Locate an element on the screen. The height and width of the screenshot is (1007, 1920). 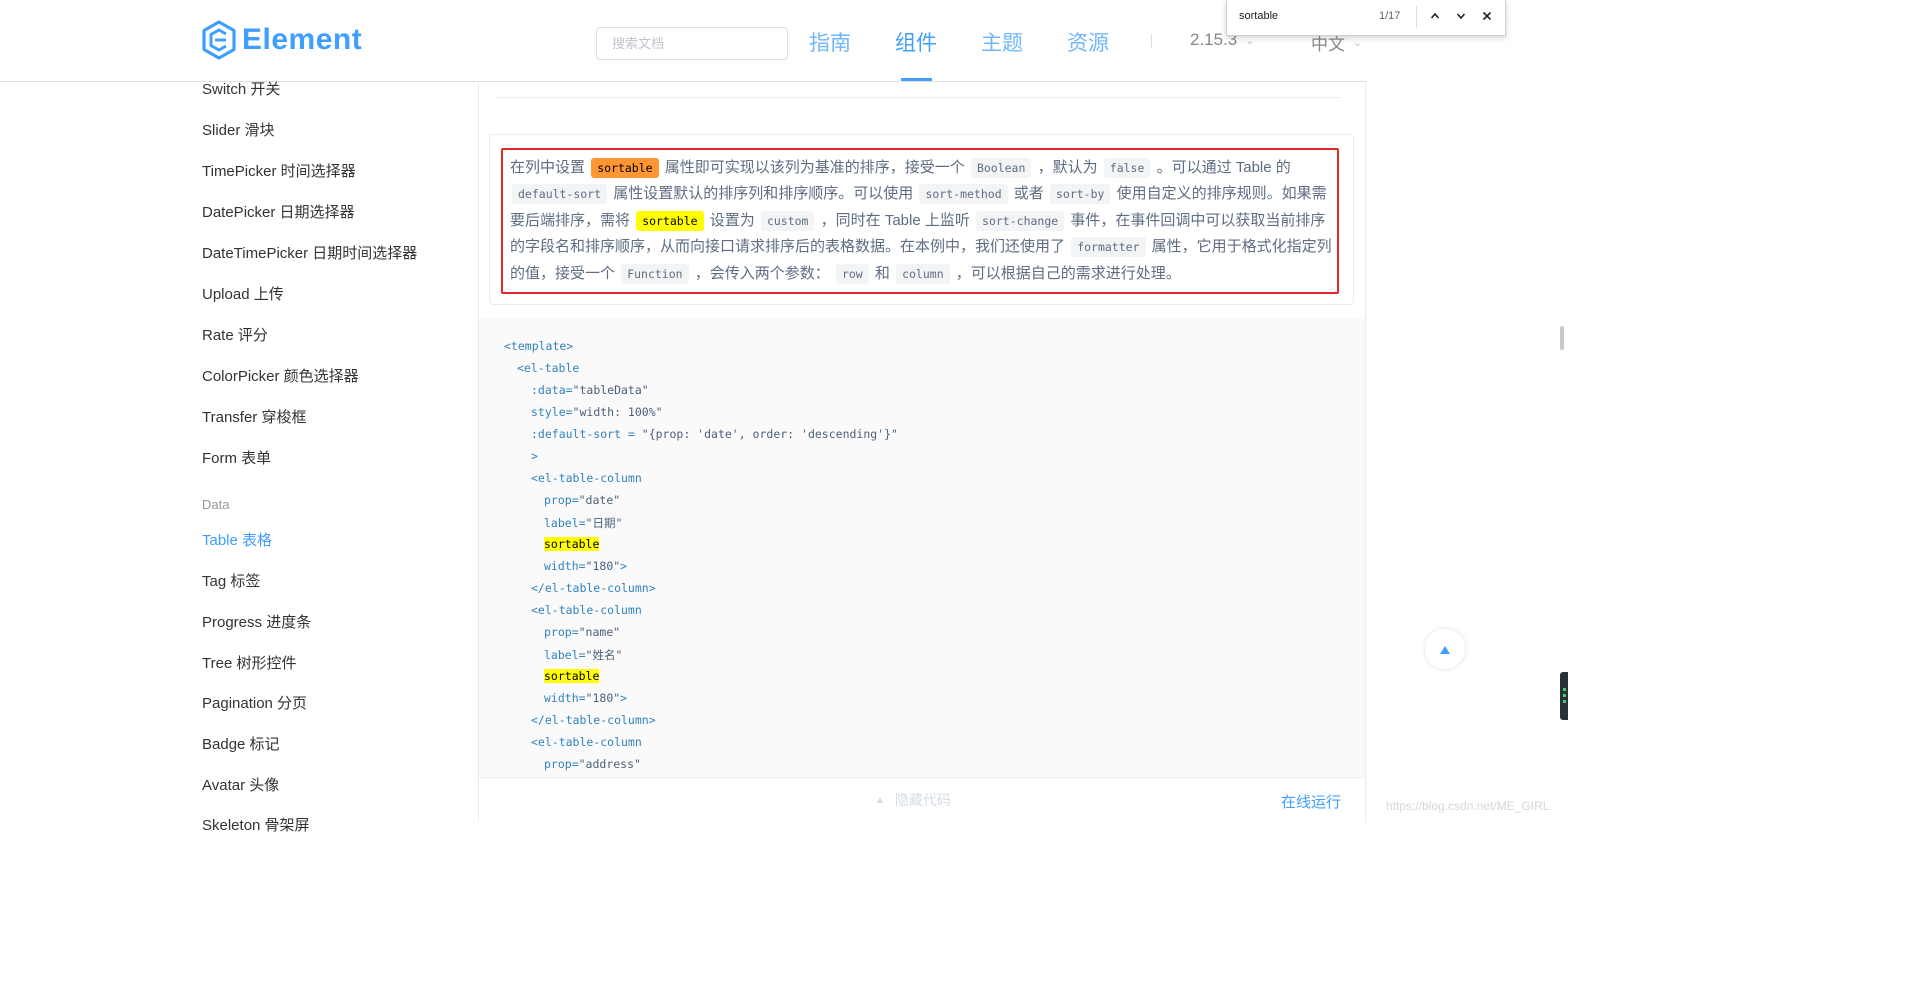
find-in-page-bar: sortable 1/17 is located at coordinates (1366, 18).